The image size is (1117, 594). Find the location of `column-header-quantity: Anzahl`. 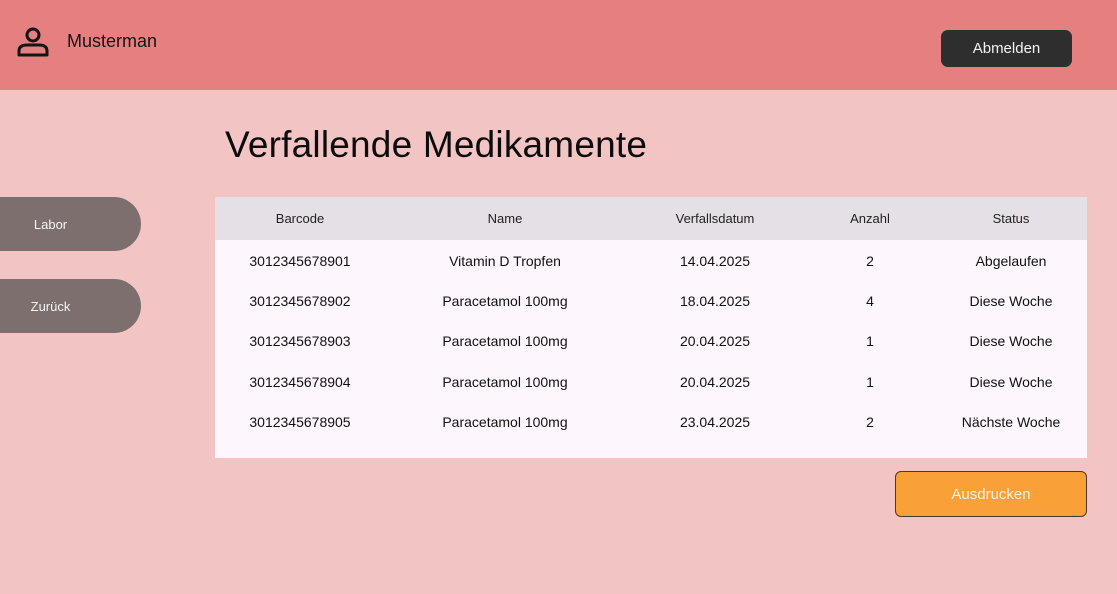

column-header-quantity: Anzahl is located at coordinates (870, 218).